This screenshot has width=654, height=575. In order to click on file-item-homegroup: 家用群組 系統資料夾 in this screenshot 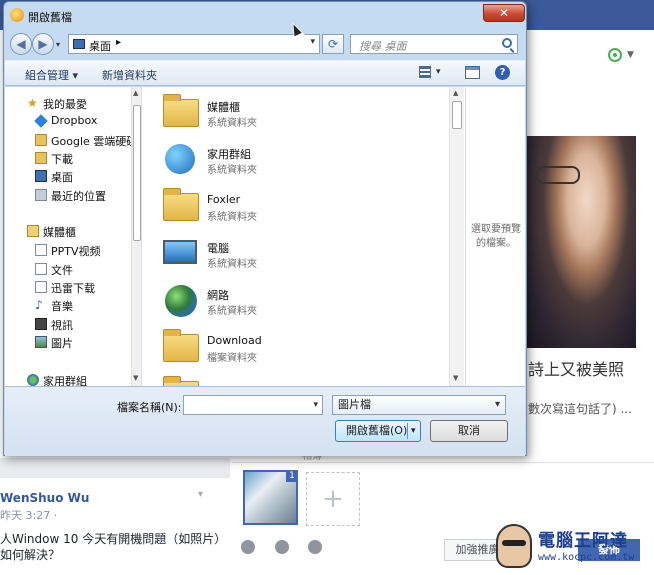, I will do `click(306, 162)`.